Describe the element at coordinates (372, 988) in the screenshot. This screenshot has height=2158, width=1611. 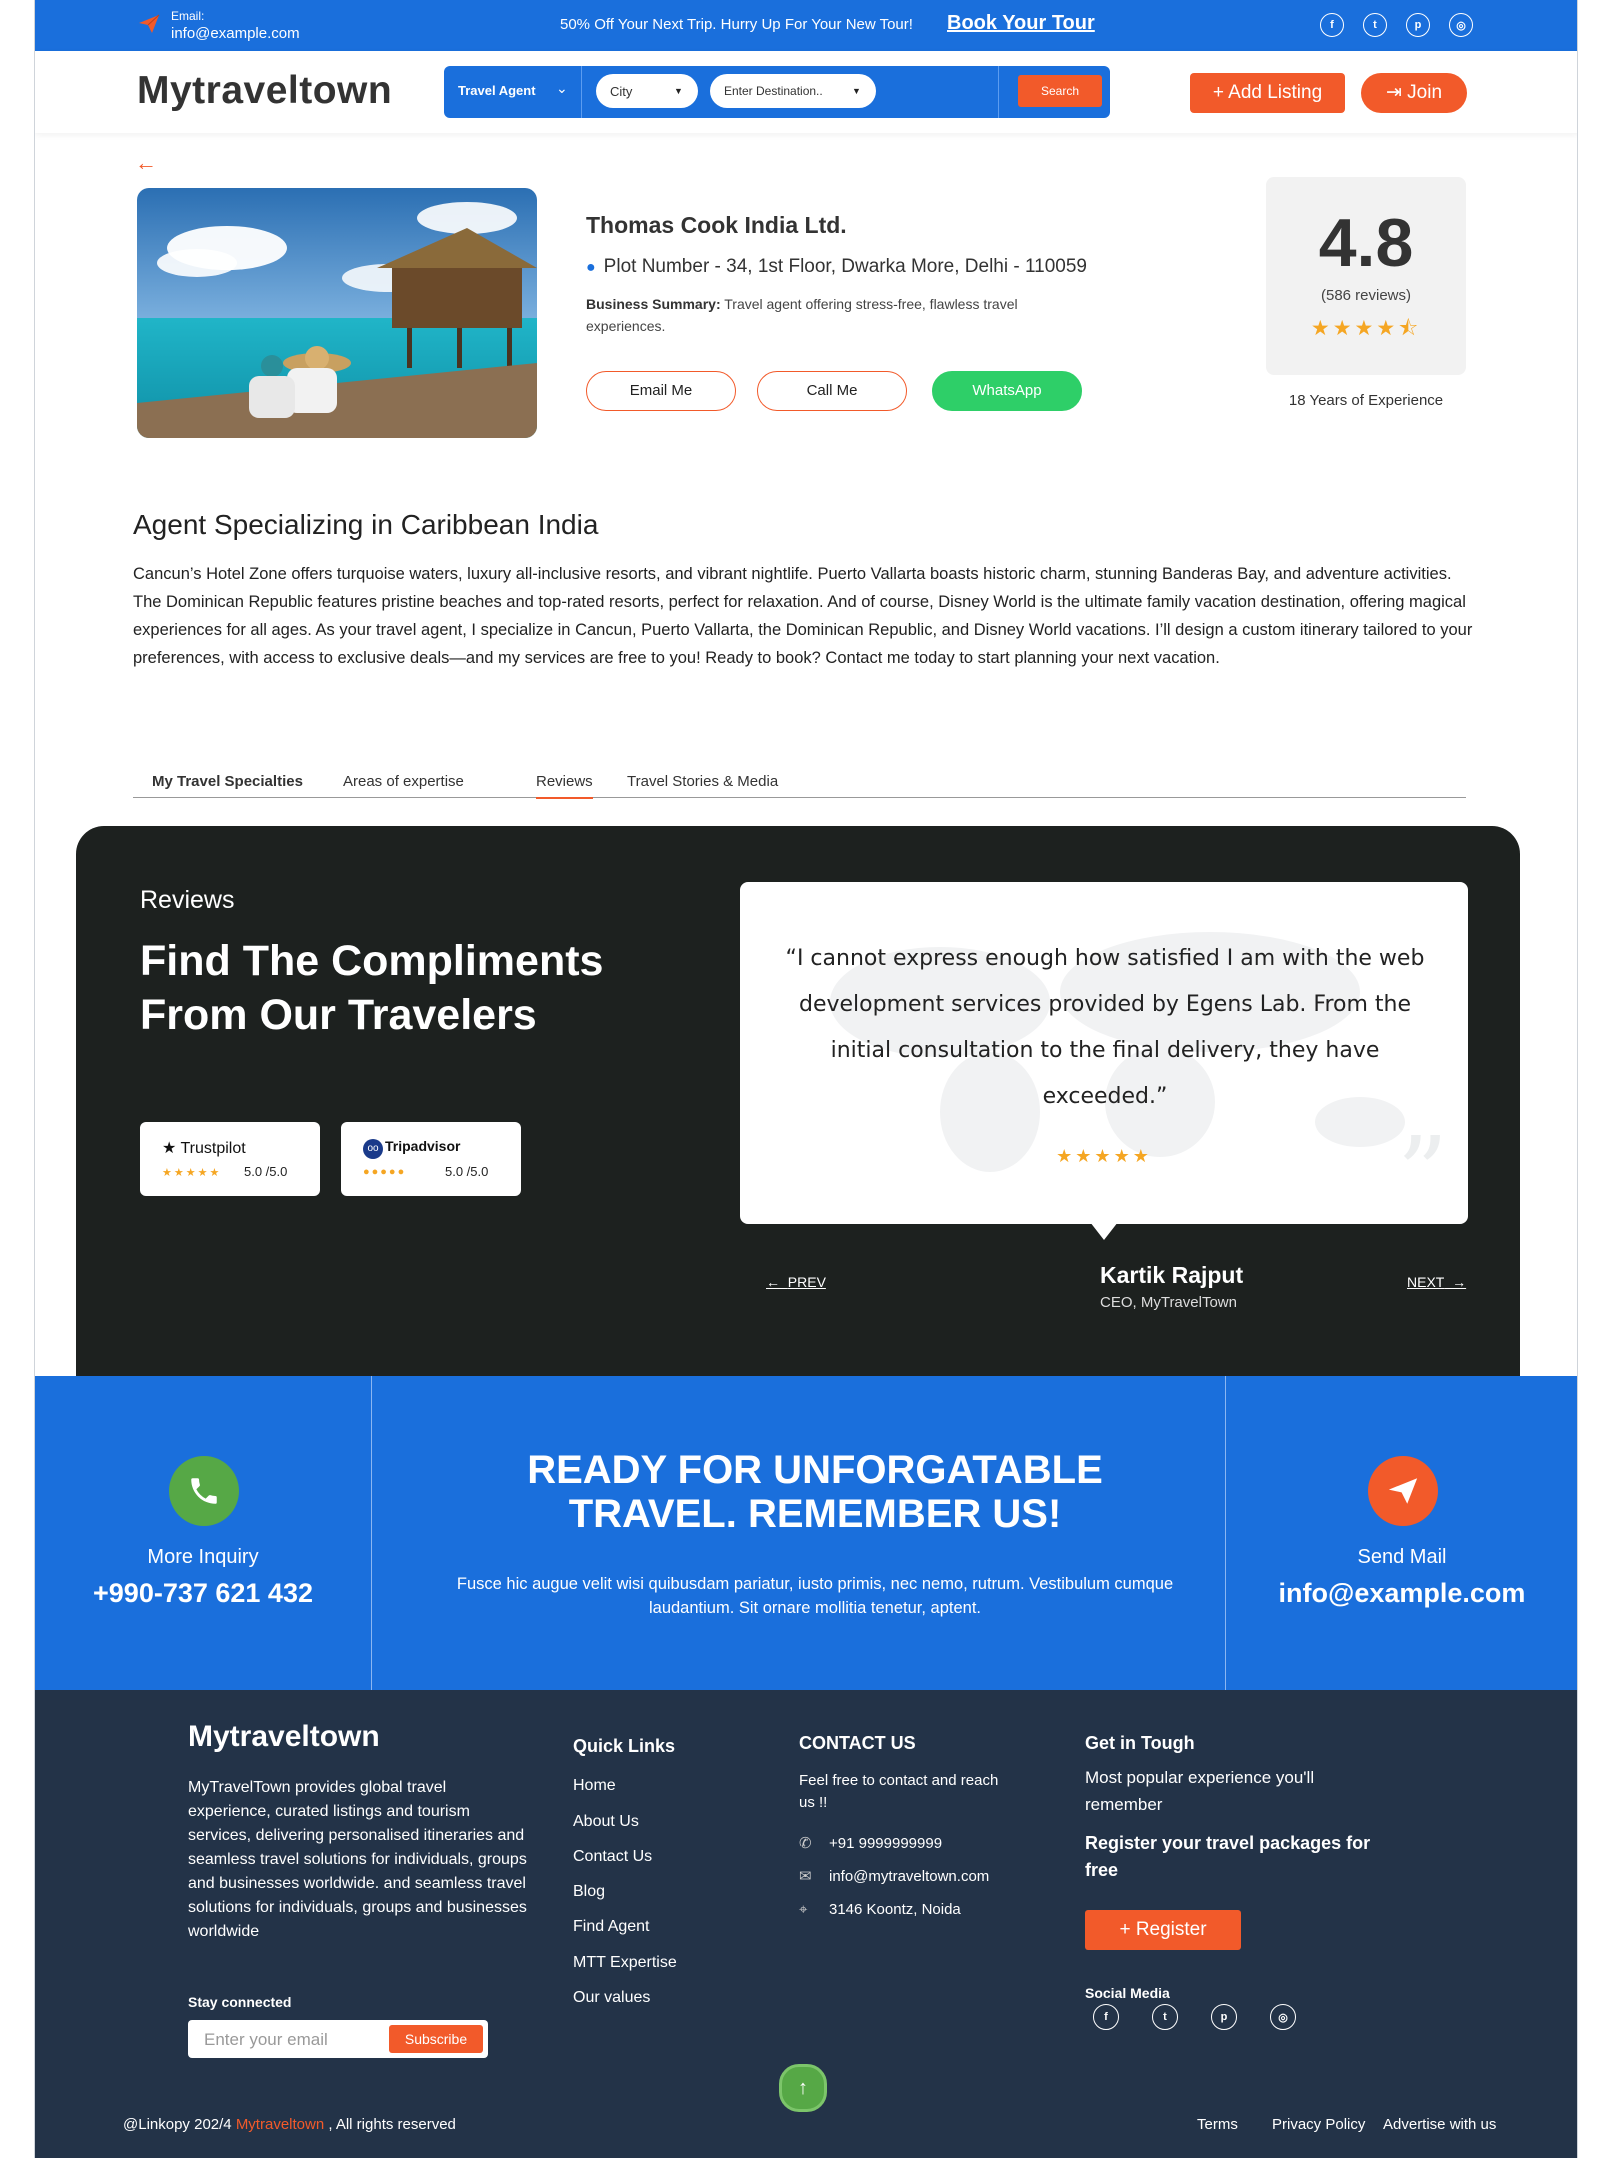
I see `reviews-title: Find The Compliments From Our Travelers` at that location.